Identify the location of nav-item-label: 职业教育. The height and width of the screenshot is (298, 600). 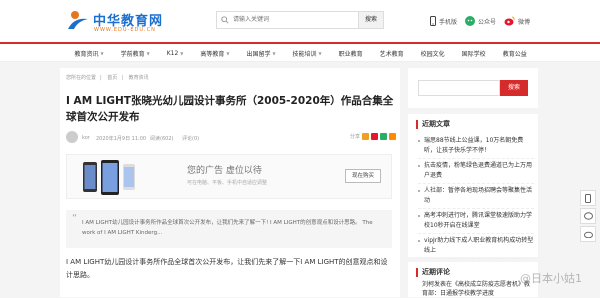
(350, 54).